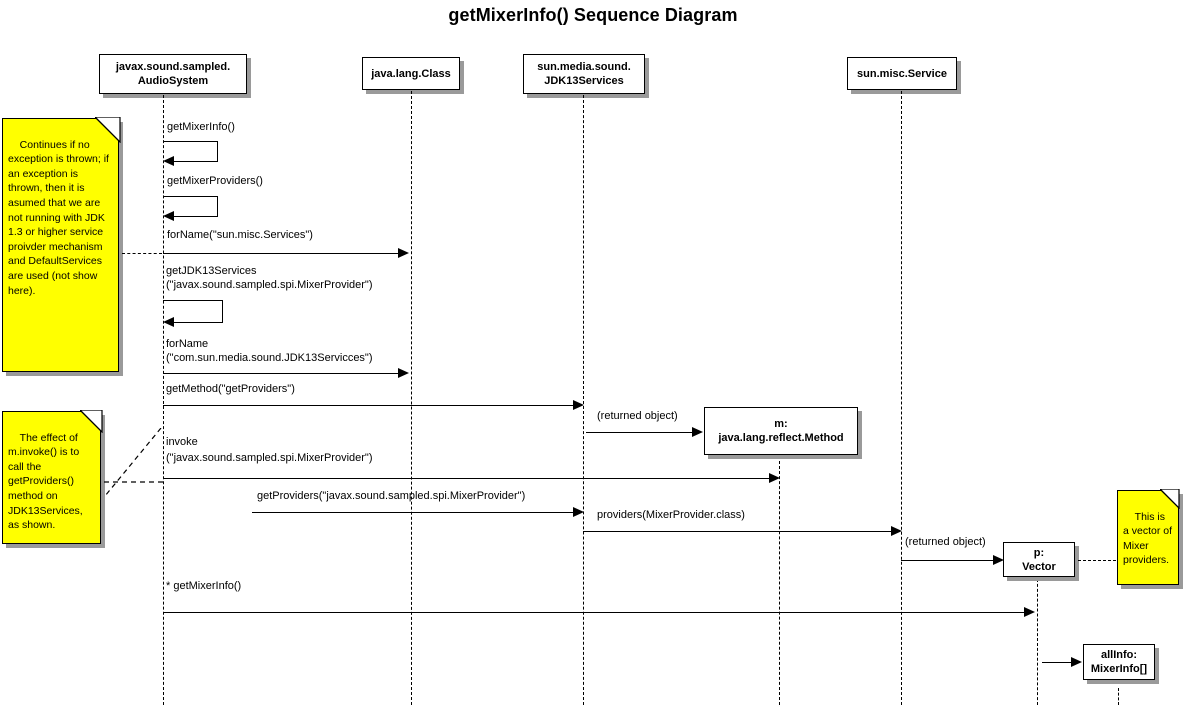  Describe the element at coordinates (187, 344) in the screenshot. I see `message-label-forname-jdk13-line1: forName` at that location.